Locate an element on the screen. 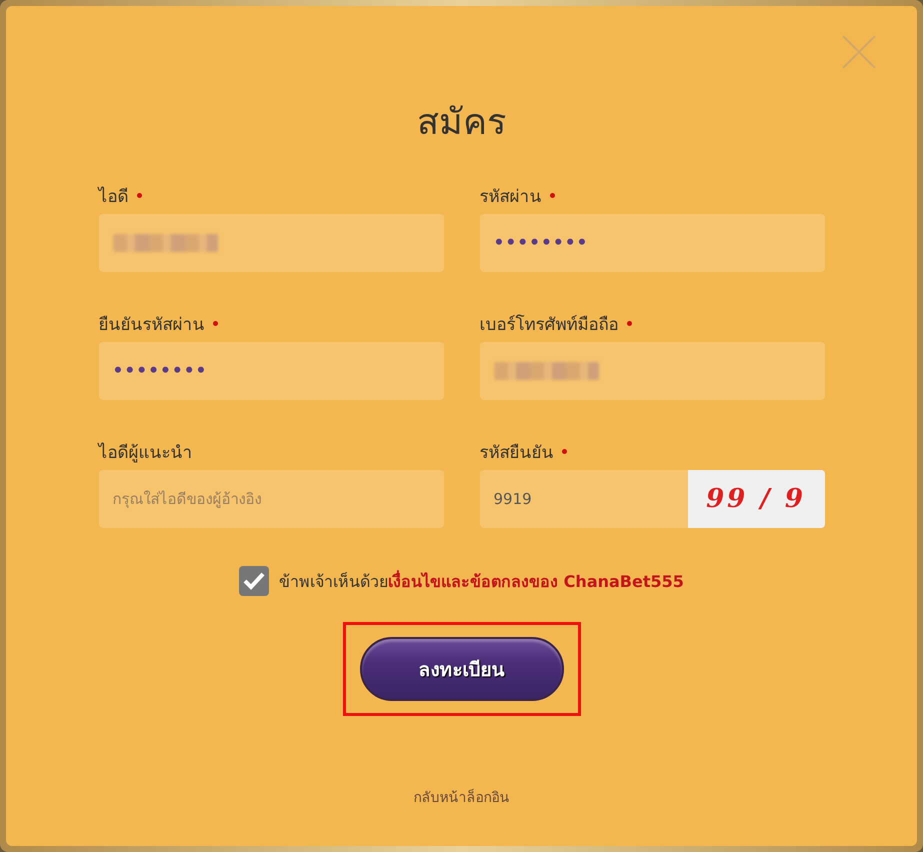 Image resolution: width=923 pixels, height=852 pixels. input-field: 9919 99 / 9 is located at coordinates (652, 499).